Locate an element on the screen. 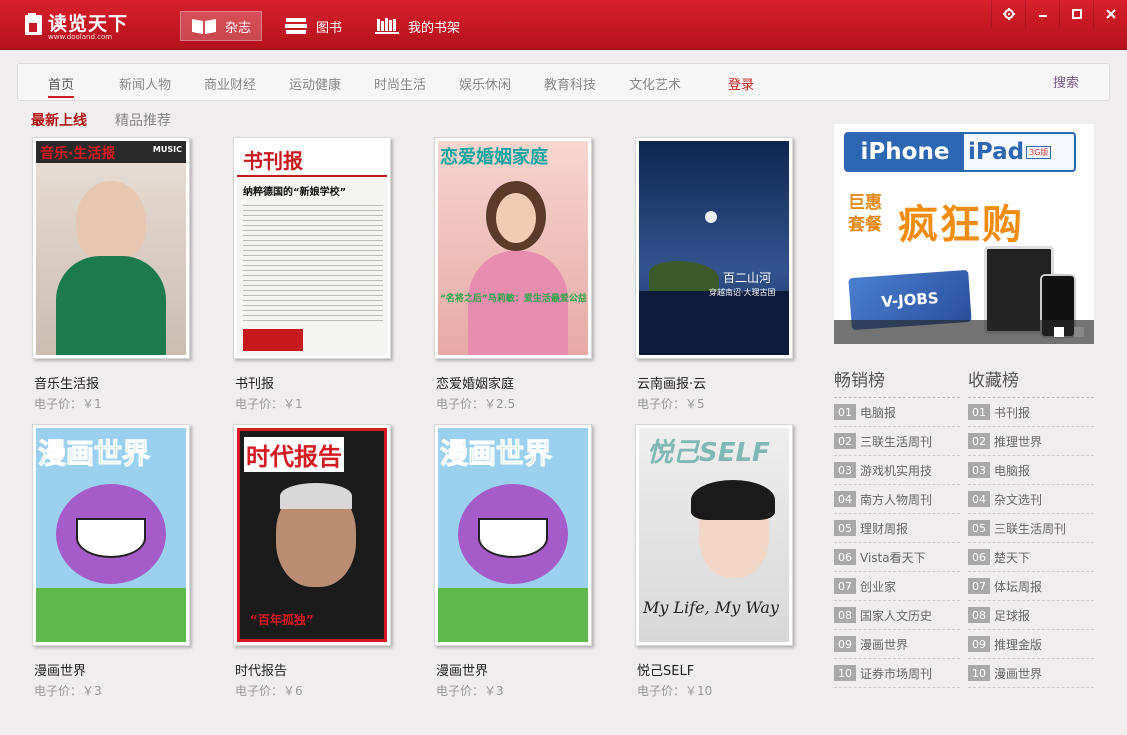 This screenshot has height=735, width=1127. magazine-price: 电子价：￥10 is located at coordinates (675, 691).